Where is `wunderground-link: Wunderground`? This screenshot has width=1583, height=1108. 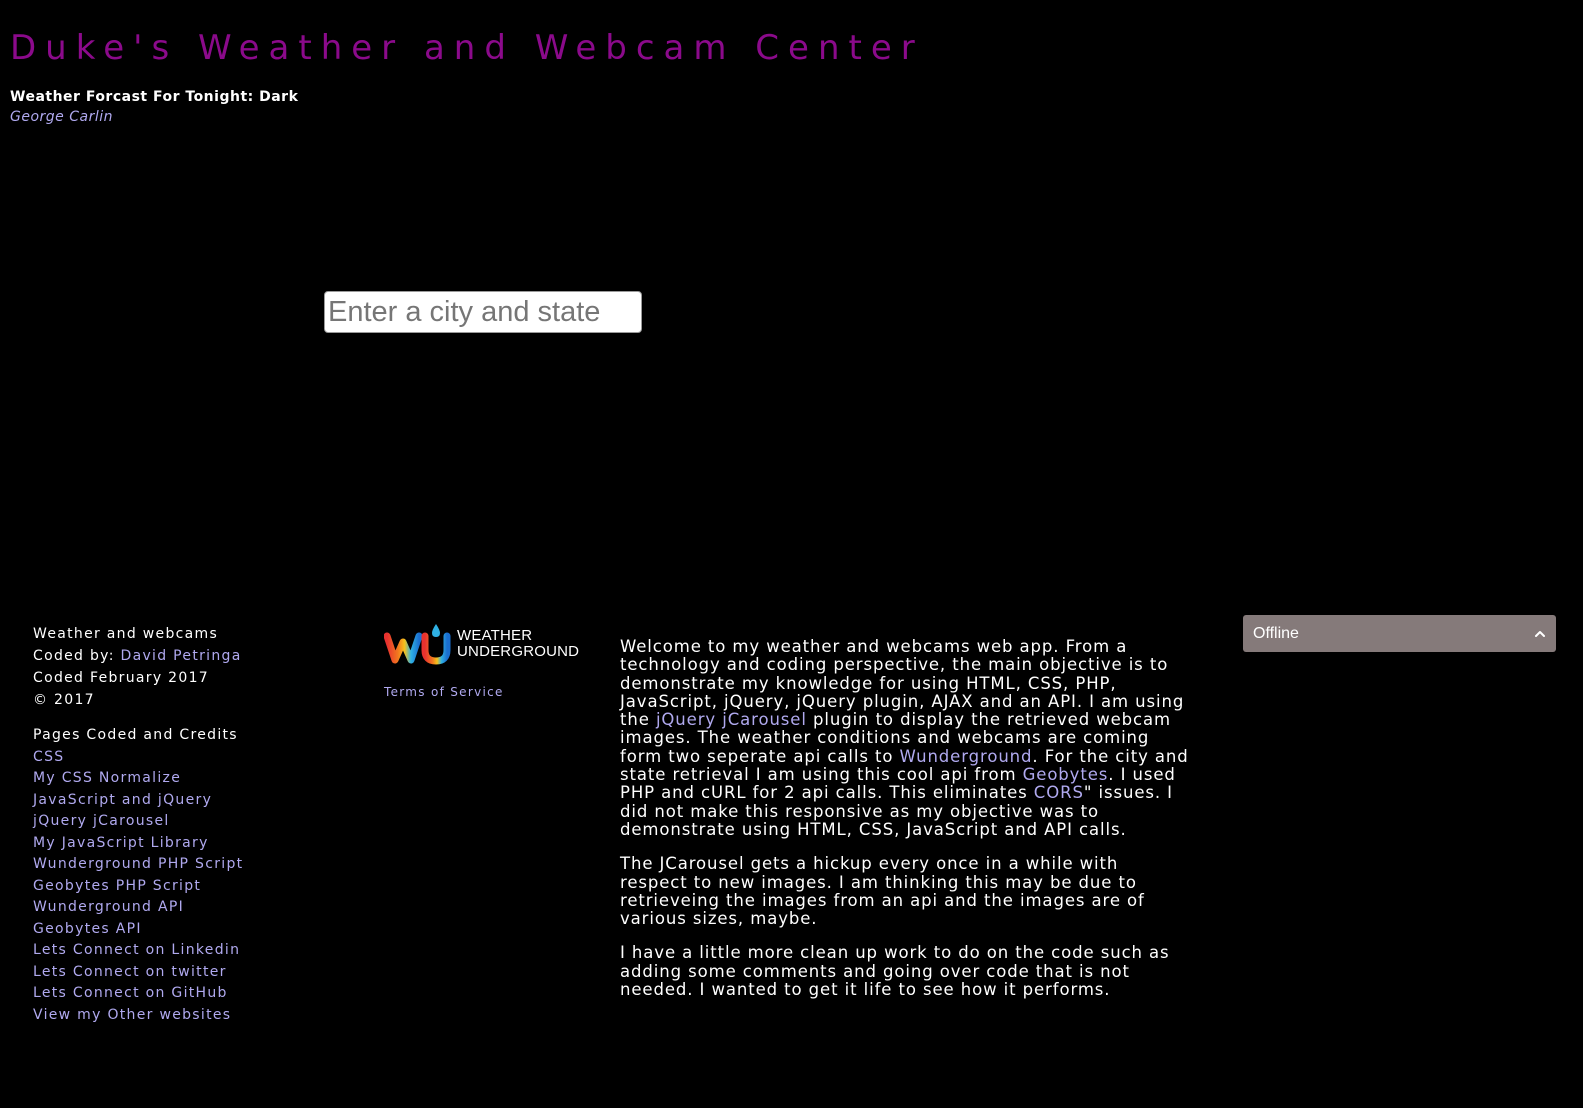
wunderground-link: Wunderground is located at coordinates (965, 756).